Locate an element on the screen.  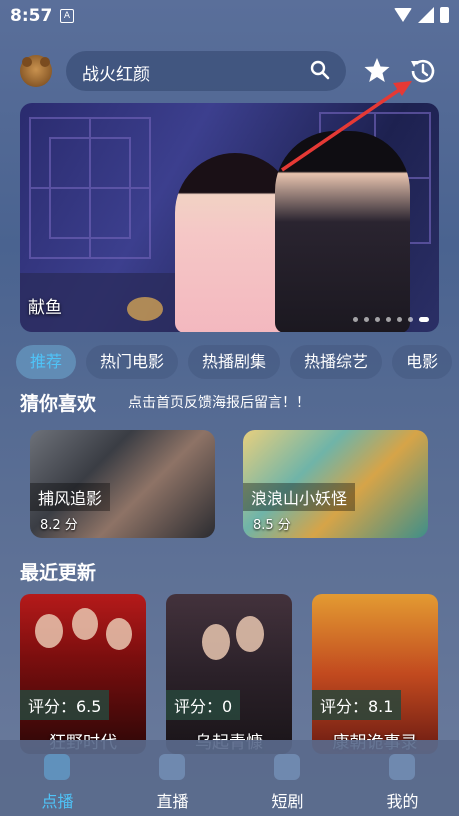
status-icons is located at coordinates (421, 15).